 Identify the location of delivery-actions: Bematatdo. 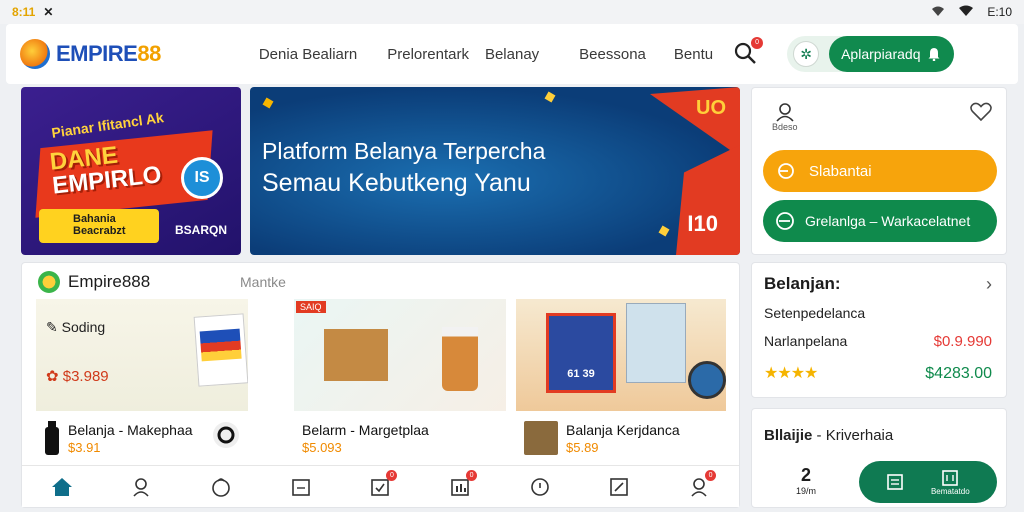
(928, 482).